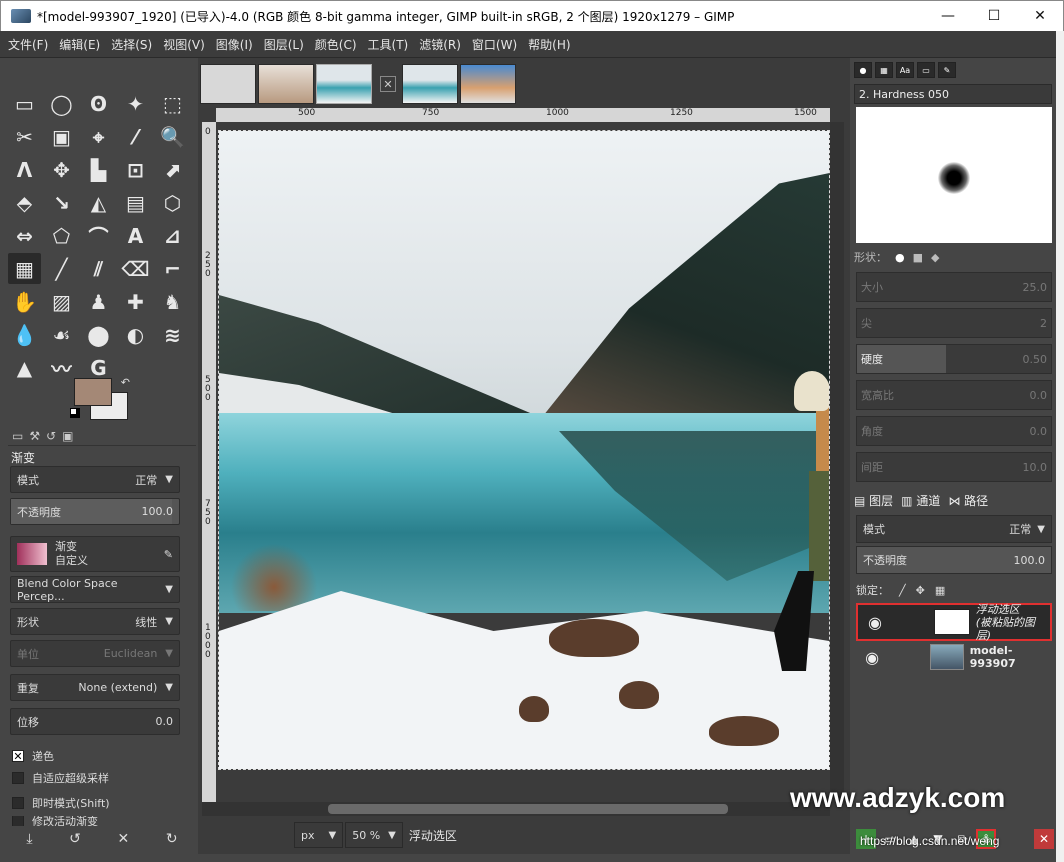  I want to click on tool-button: A, so click(135, 235).